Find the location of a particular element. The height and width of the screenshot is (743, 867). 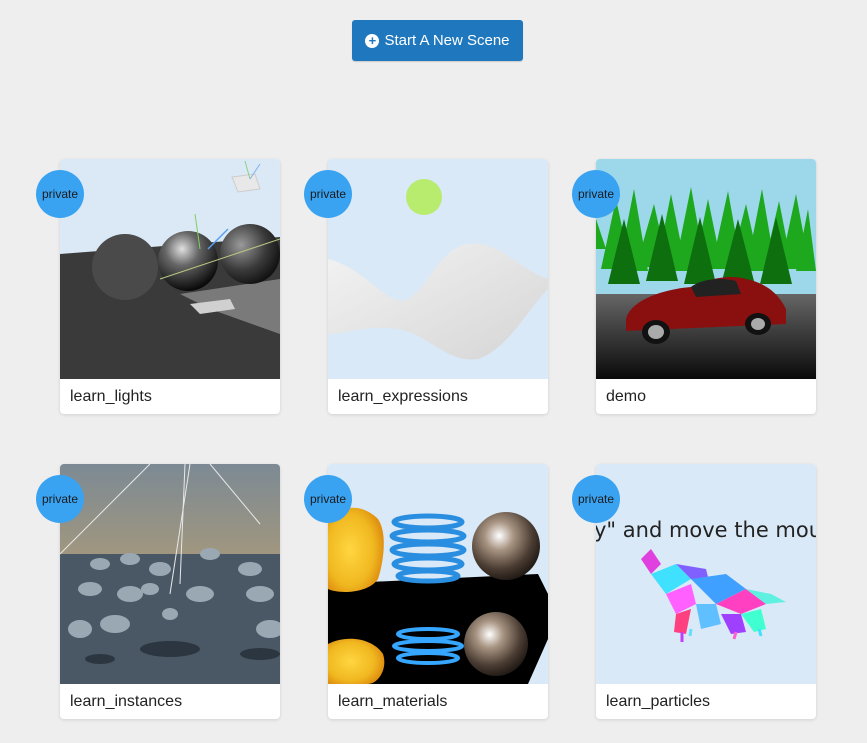

scene-name: learn_expressions is located at coordinates (403, 396).